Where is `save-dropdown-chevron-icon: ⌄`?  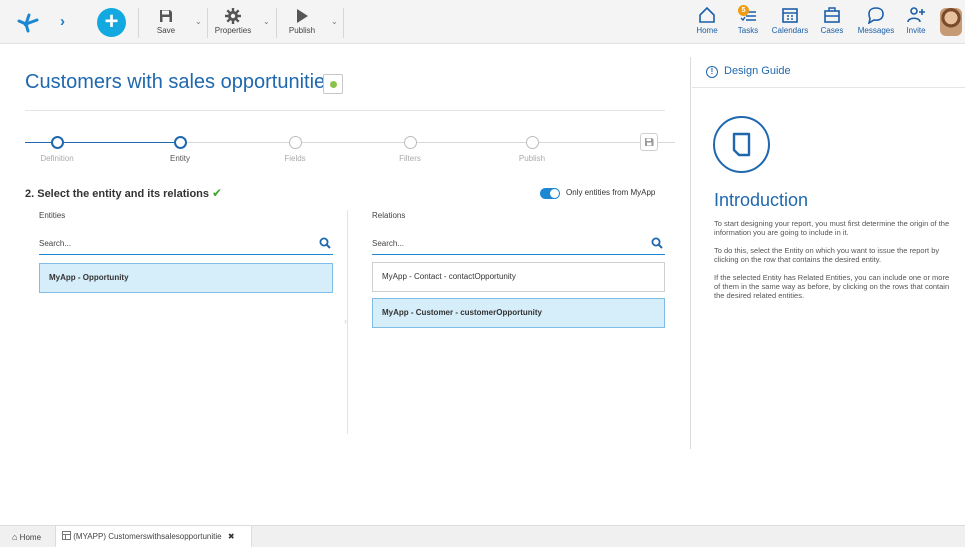
save-dropdown-chevron-icon: ⌄ is located at coordinates (198, 21).